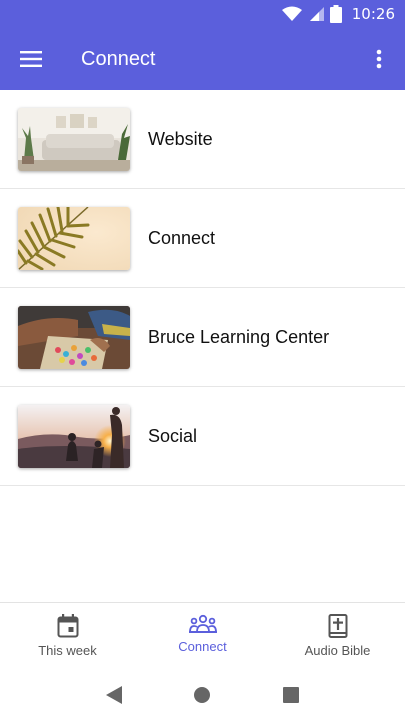  Describe the element at coordinates (316, 14) in the screenshot. I see `cell-signal-icon` at that location.